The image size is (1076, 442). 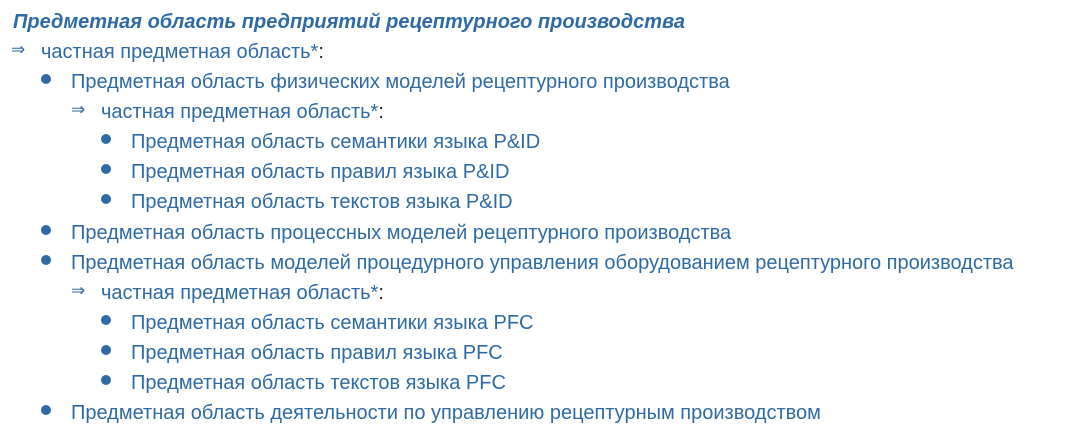 I want to click on item-link: Предметная область текстов языка P&ID, so click(x=322, y=202).